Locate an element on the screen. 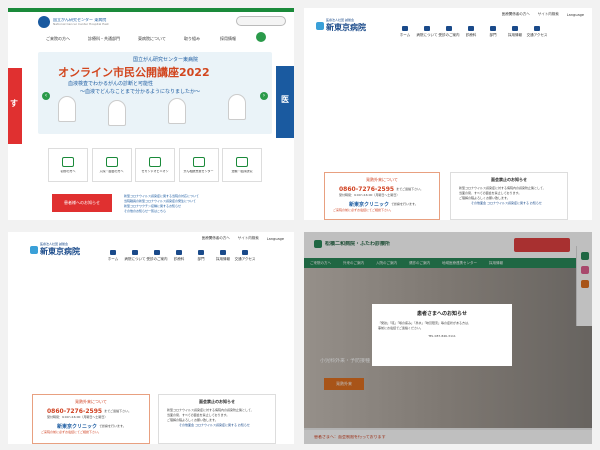 The width and height of the screenshot is (600, 450). quick-link: 治験・臨床研究 is located at coordinates (242, 165).